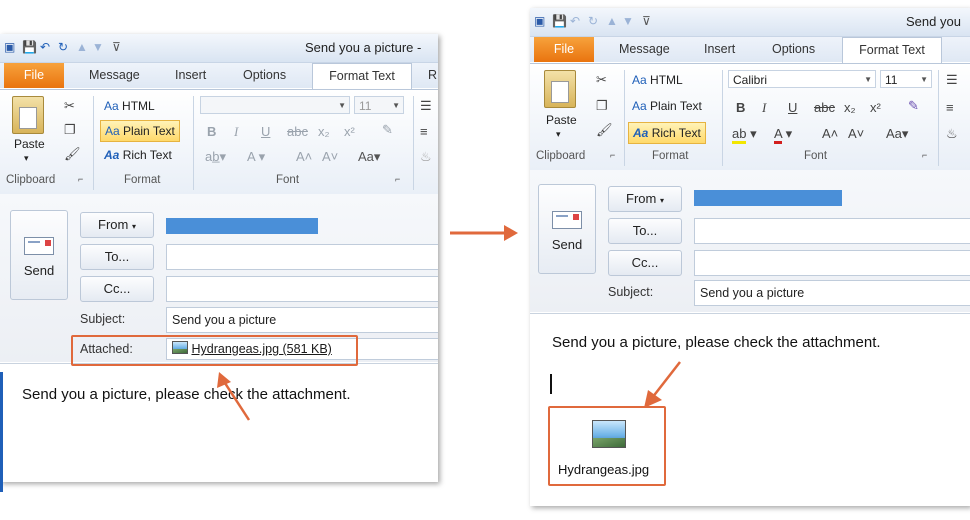 Image resolution: width=970 pixels, height=520 pixels. What do you see at coordinates (816, 156) in the screenshot?
I see `font-group-label: Font` at bounding box center [816, 156].